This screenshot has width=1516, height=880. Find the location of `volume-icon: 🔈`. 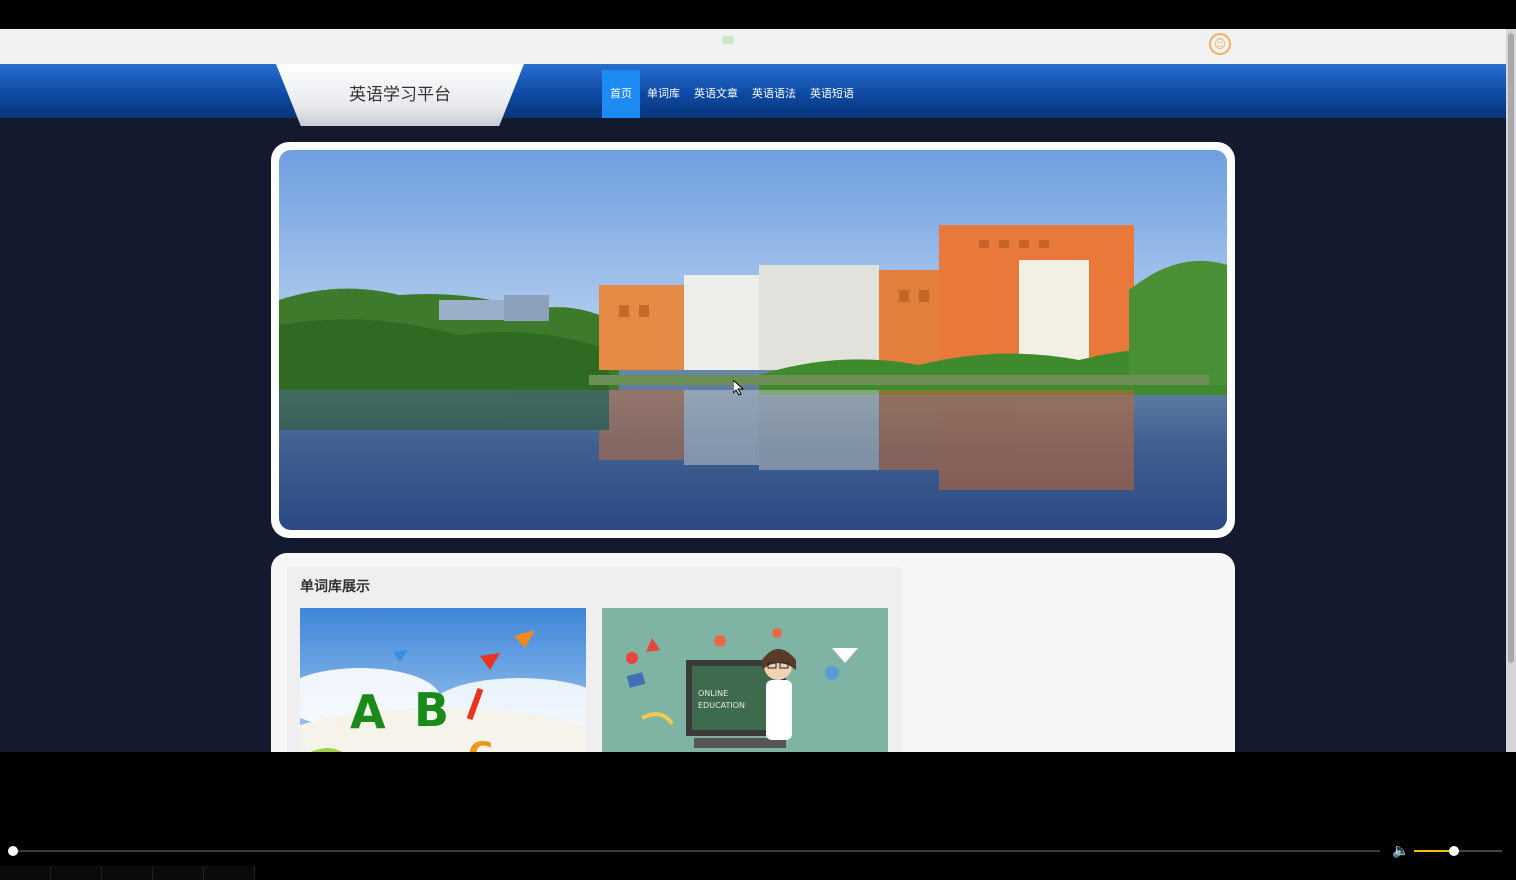

volume-icon: 🔈 is located at coordinates (1400, 851).